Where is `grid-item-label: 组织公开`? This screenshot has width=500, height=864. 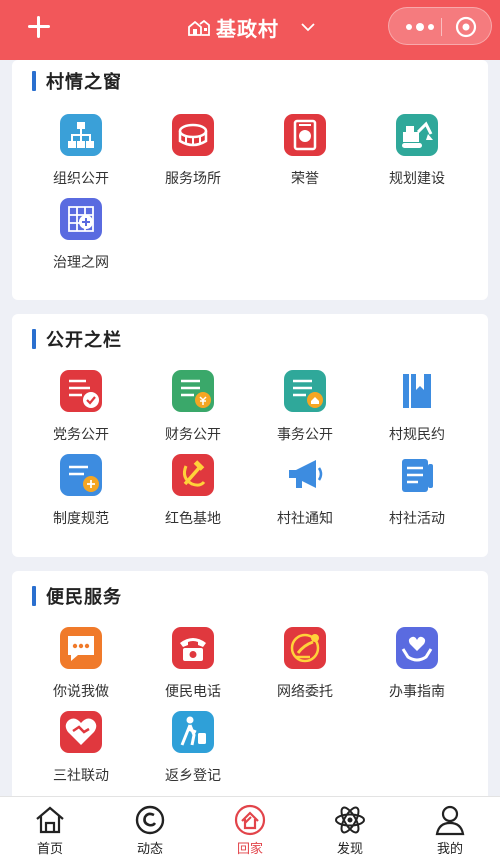 grid-item-label: 组织公开 is located at coordinates (81, 179).